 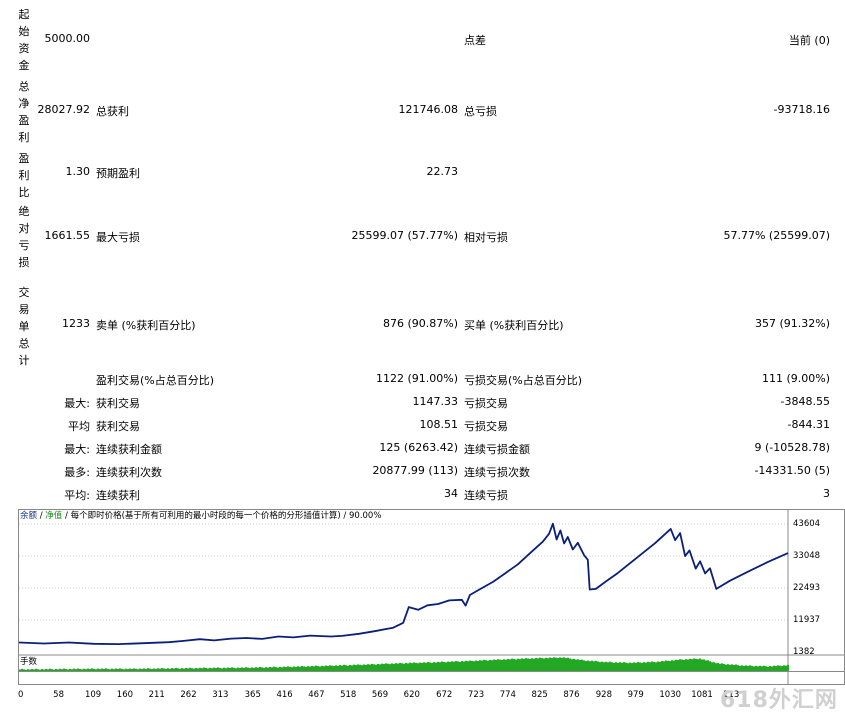 I want to click on x-tick-label: 262, so click(x=188, y=695).